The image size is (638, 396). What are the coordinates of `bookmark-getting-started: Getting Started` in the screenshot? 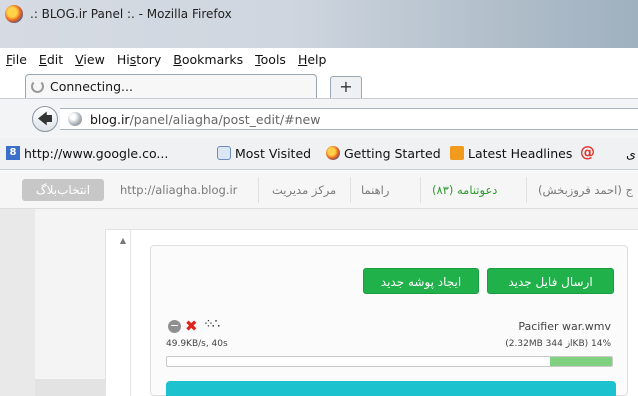 It's located at (392, 153).